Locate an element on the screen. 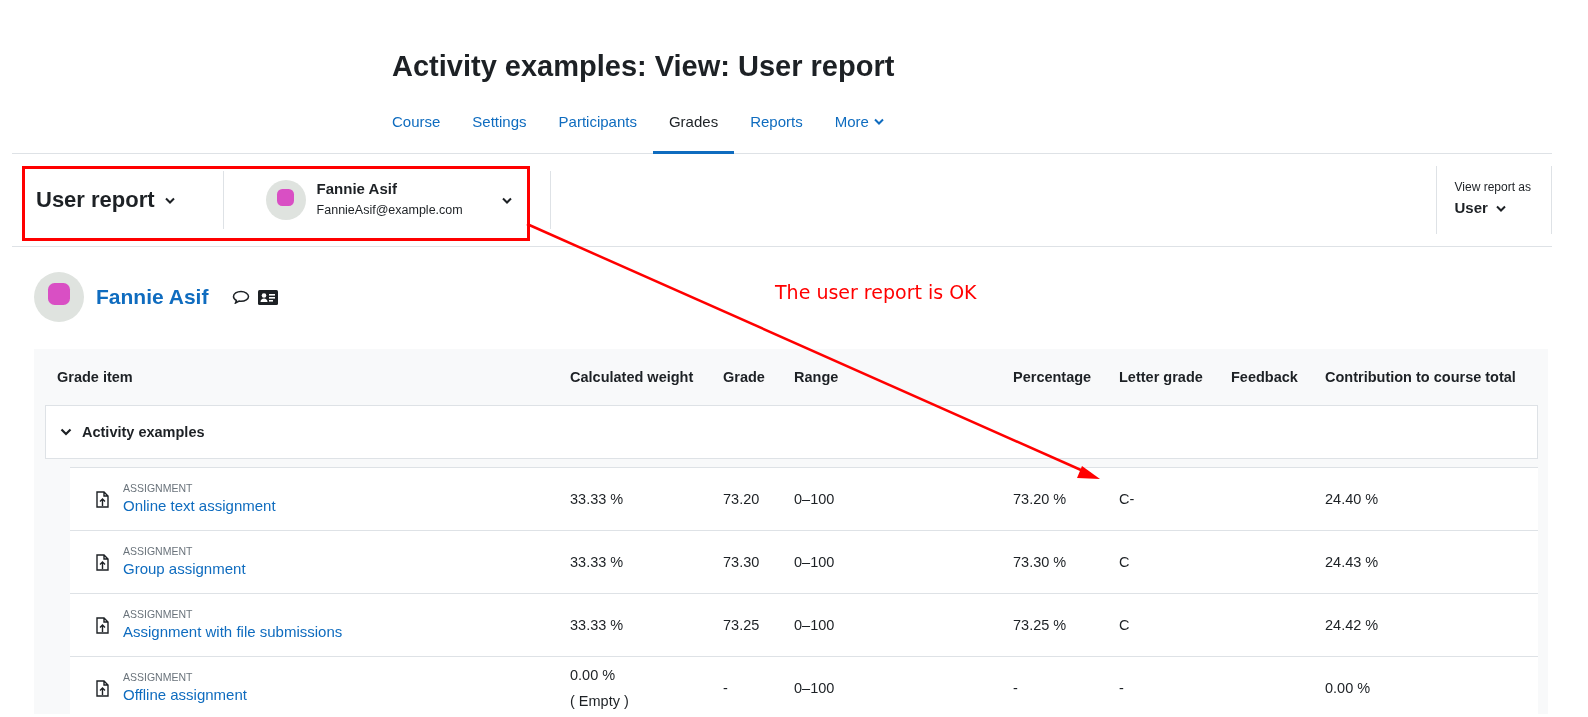 The height and width of the screenshot is (717, 1588). column-header: Range is located at coordinates (817, 377).